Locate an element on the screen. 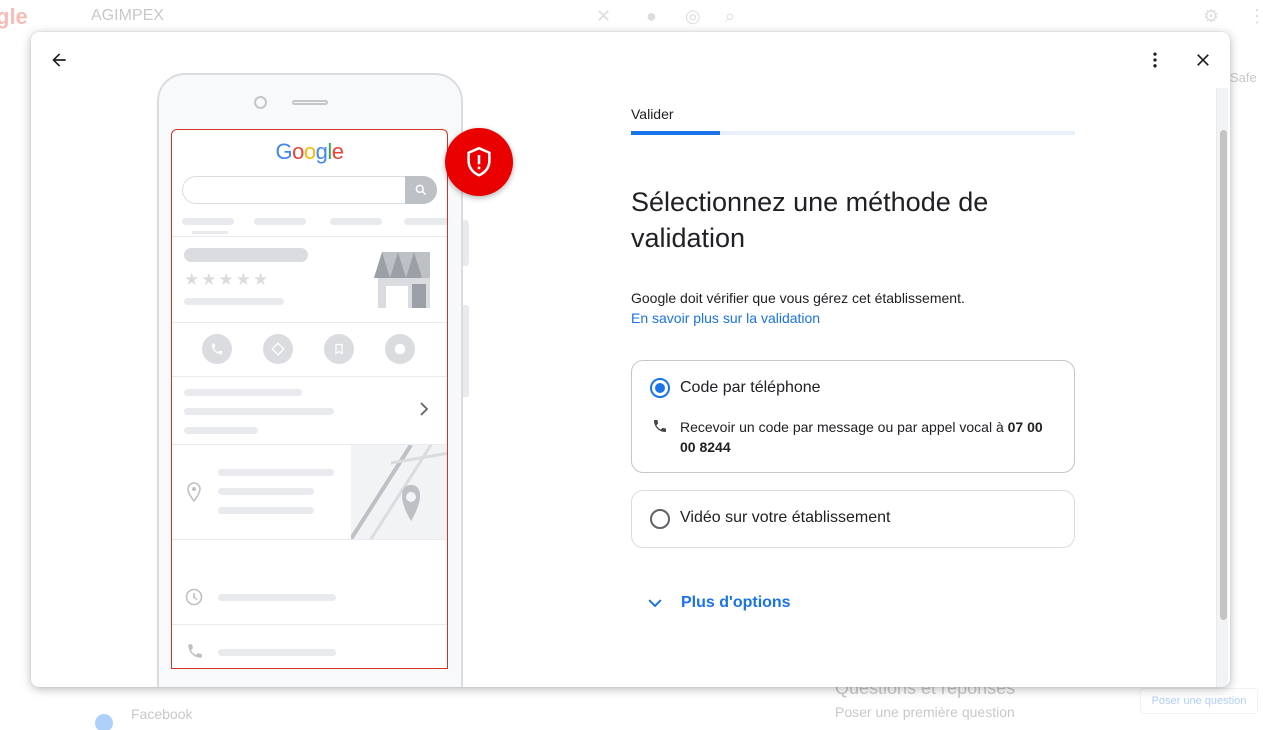 This screenshot has height=730, width=1263. facebook-label: Facebook is located at coordinates (162, 714).